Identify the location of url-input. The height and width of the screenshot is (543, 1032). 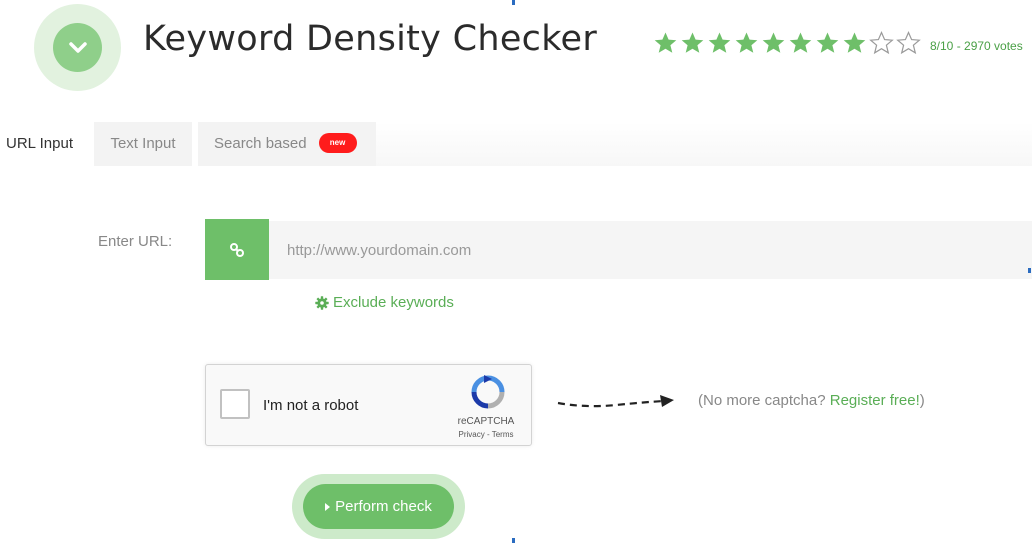
(650, 250).